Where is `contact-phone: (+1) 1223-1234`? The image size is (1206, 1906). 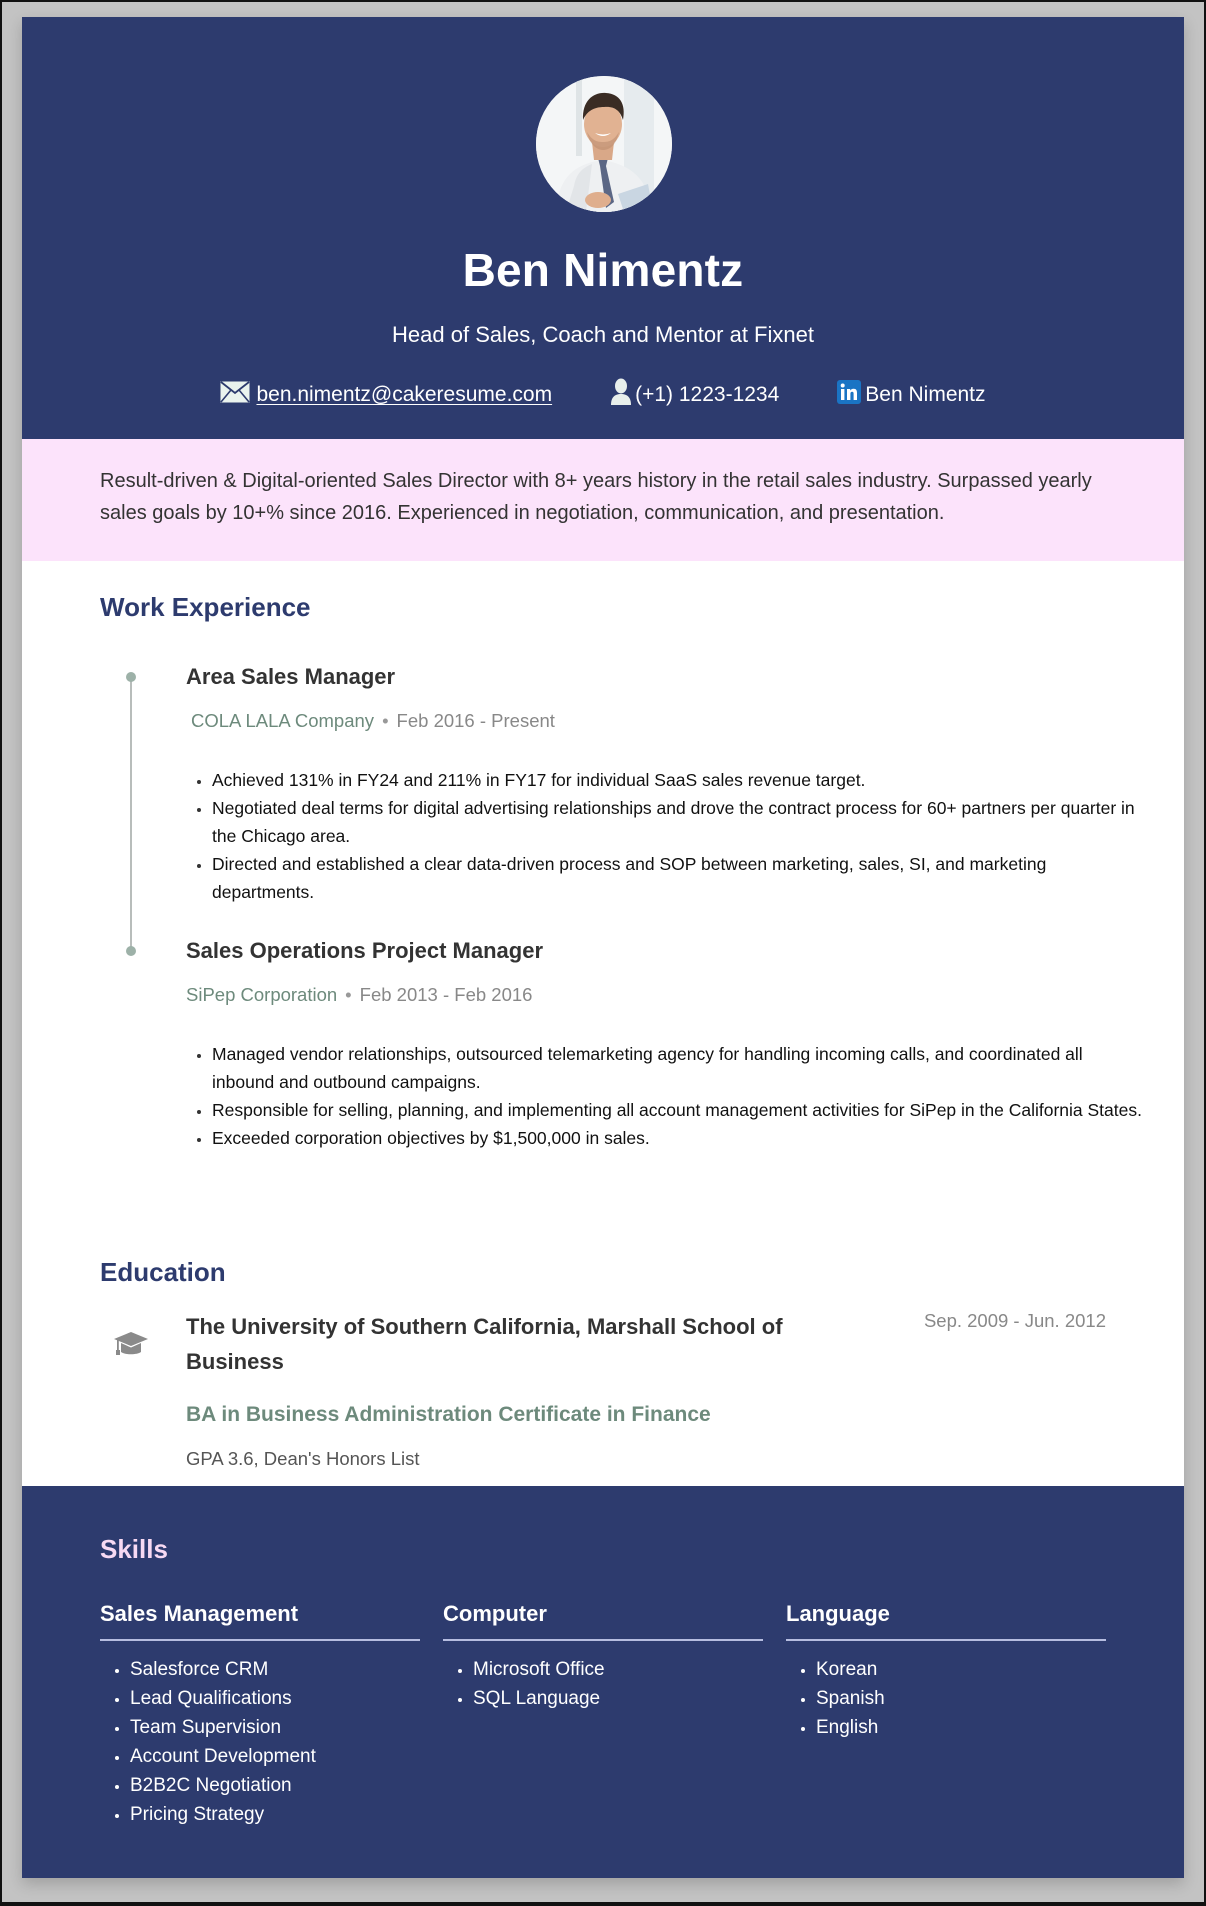
contact-phone: (+1) 1223-1234 is located at coordinates (694, 395).